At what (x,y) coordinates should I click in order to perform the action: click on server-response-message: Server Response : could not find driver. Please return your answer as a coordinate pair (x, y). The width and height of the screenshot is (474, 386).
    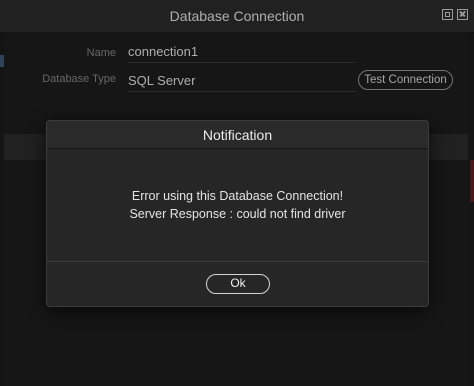
    Looking at the image, I should click on (237, 214).